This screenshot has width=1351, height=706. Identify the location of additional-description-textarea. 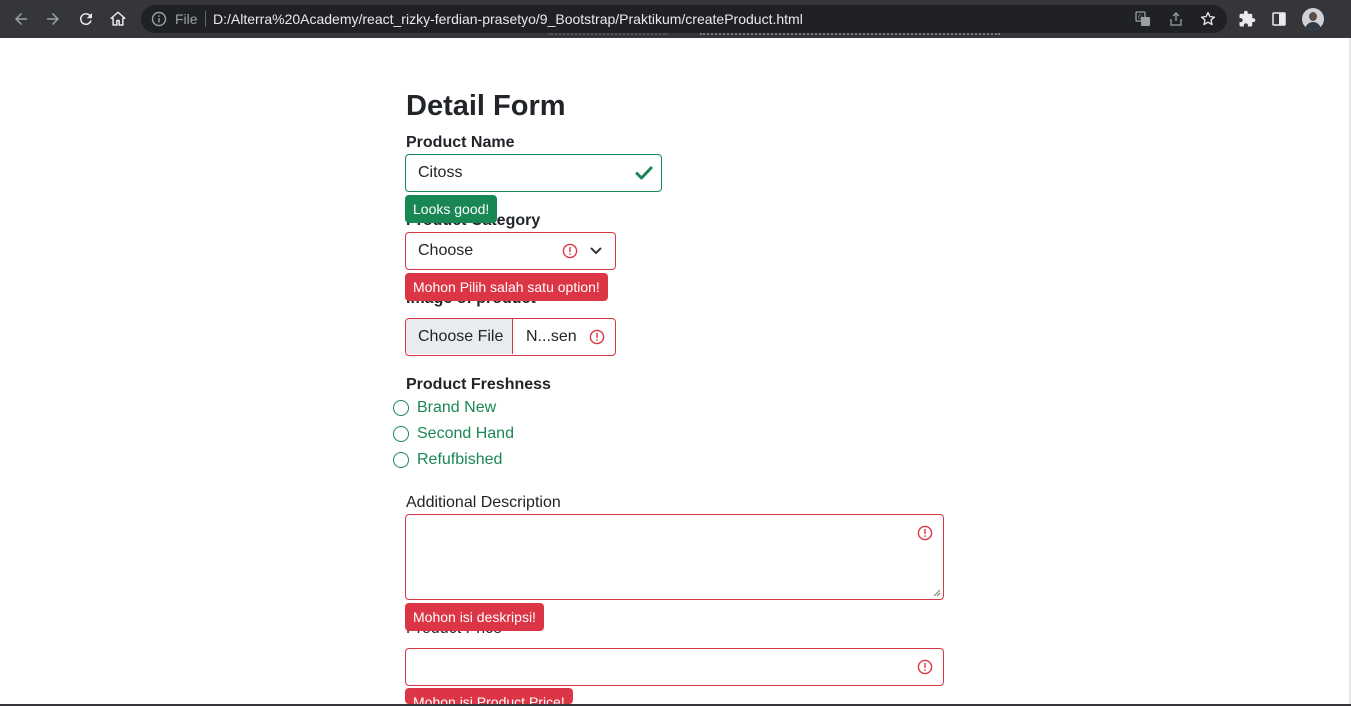
(674, 557).